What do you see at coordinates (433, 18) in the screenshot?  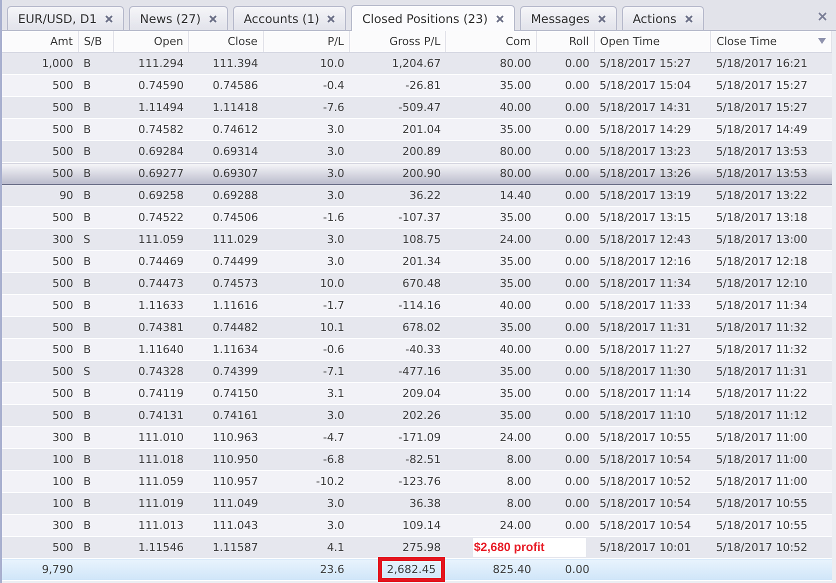 I see `tab: Closed Positions (23)` at bounding box center [433, 18].